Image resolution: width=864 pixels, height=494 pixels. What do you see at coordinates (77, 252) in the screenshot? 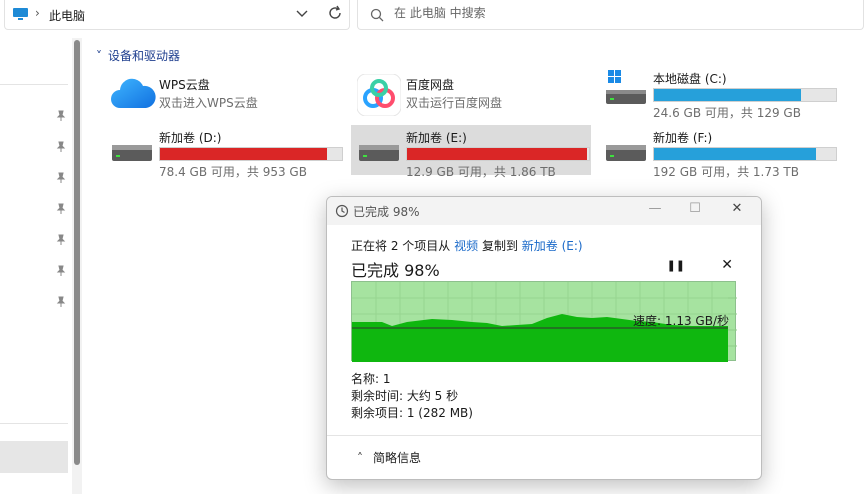
I see `scrollbar-thumb` at bounding box center [77, 252].